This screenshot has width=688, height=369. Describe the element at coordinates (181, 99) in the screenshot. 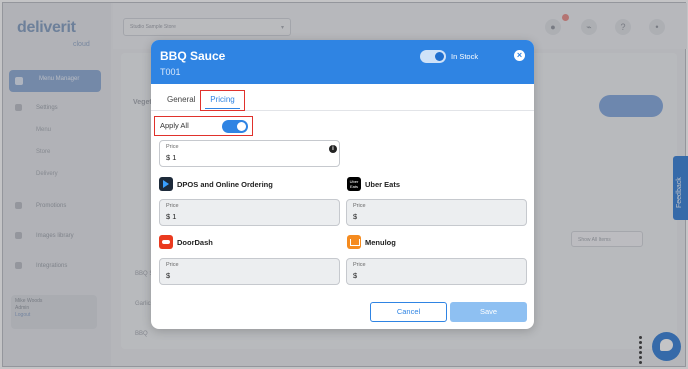

I see `tab-general: General` at that location.